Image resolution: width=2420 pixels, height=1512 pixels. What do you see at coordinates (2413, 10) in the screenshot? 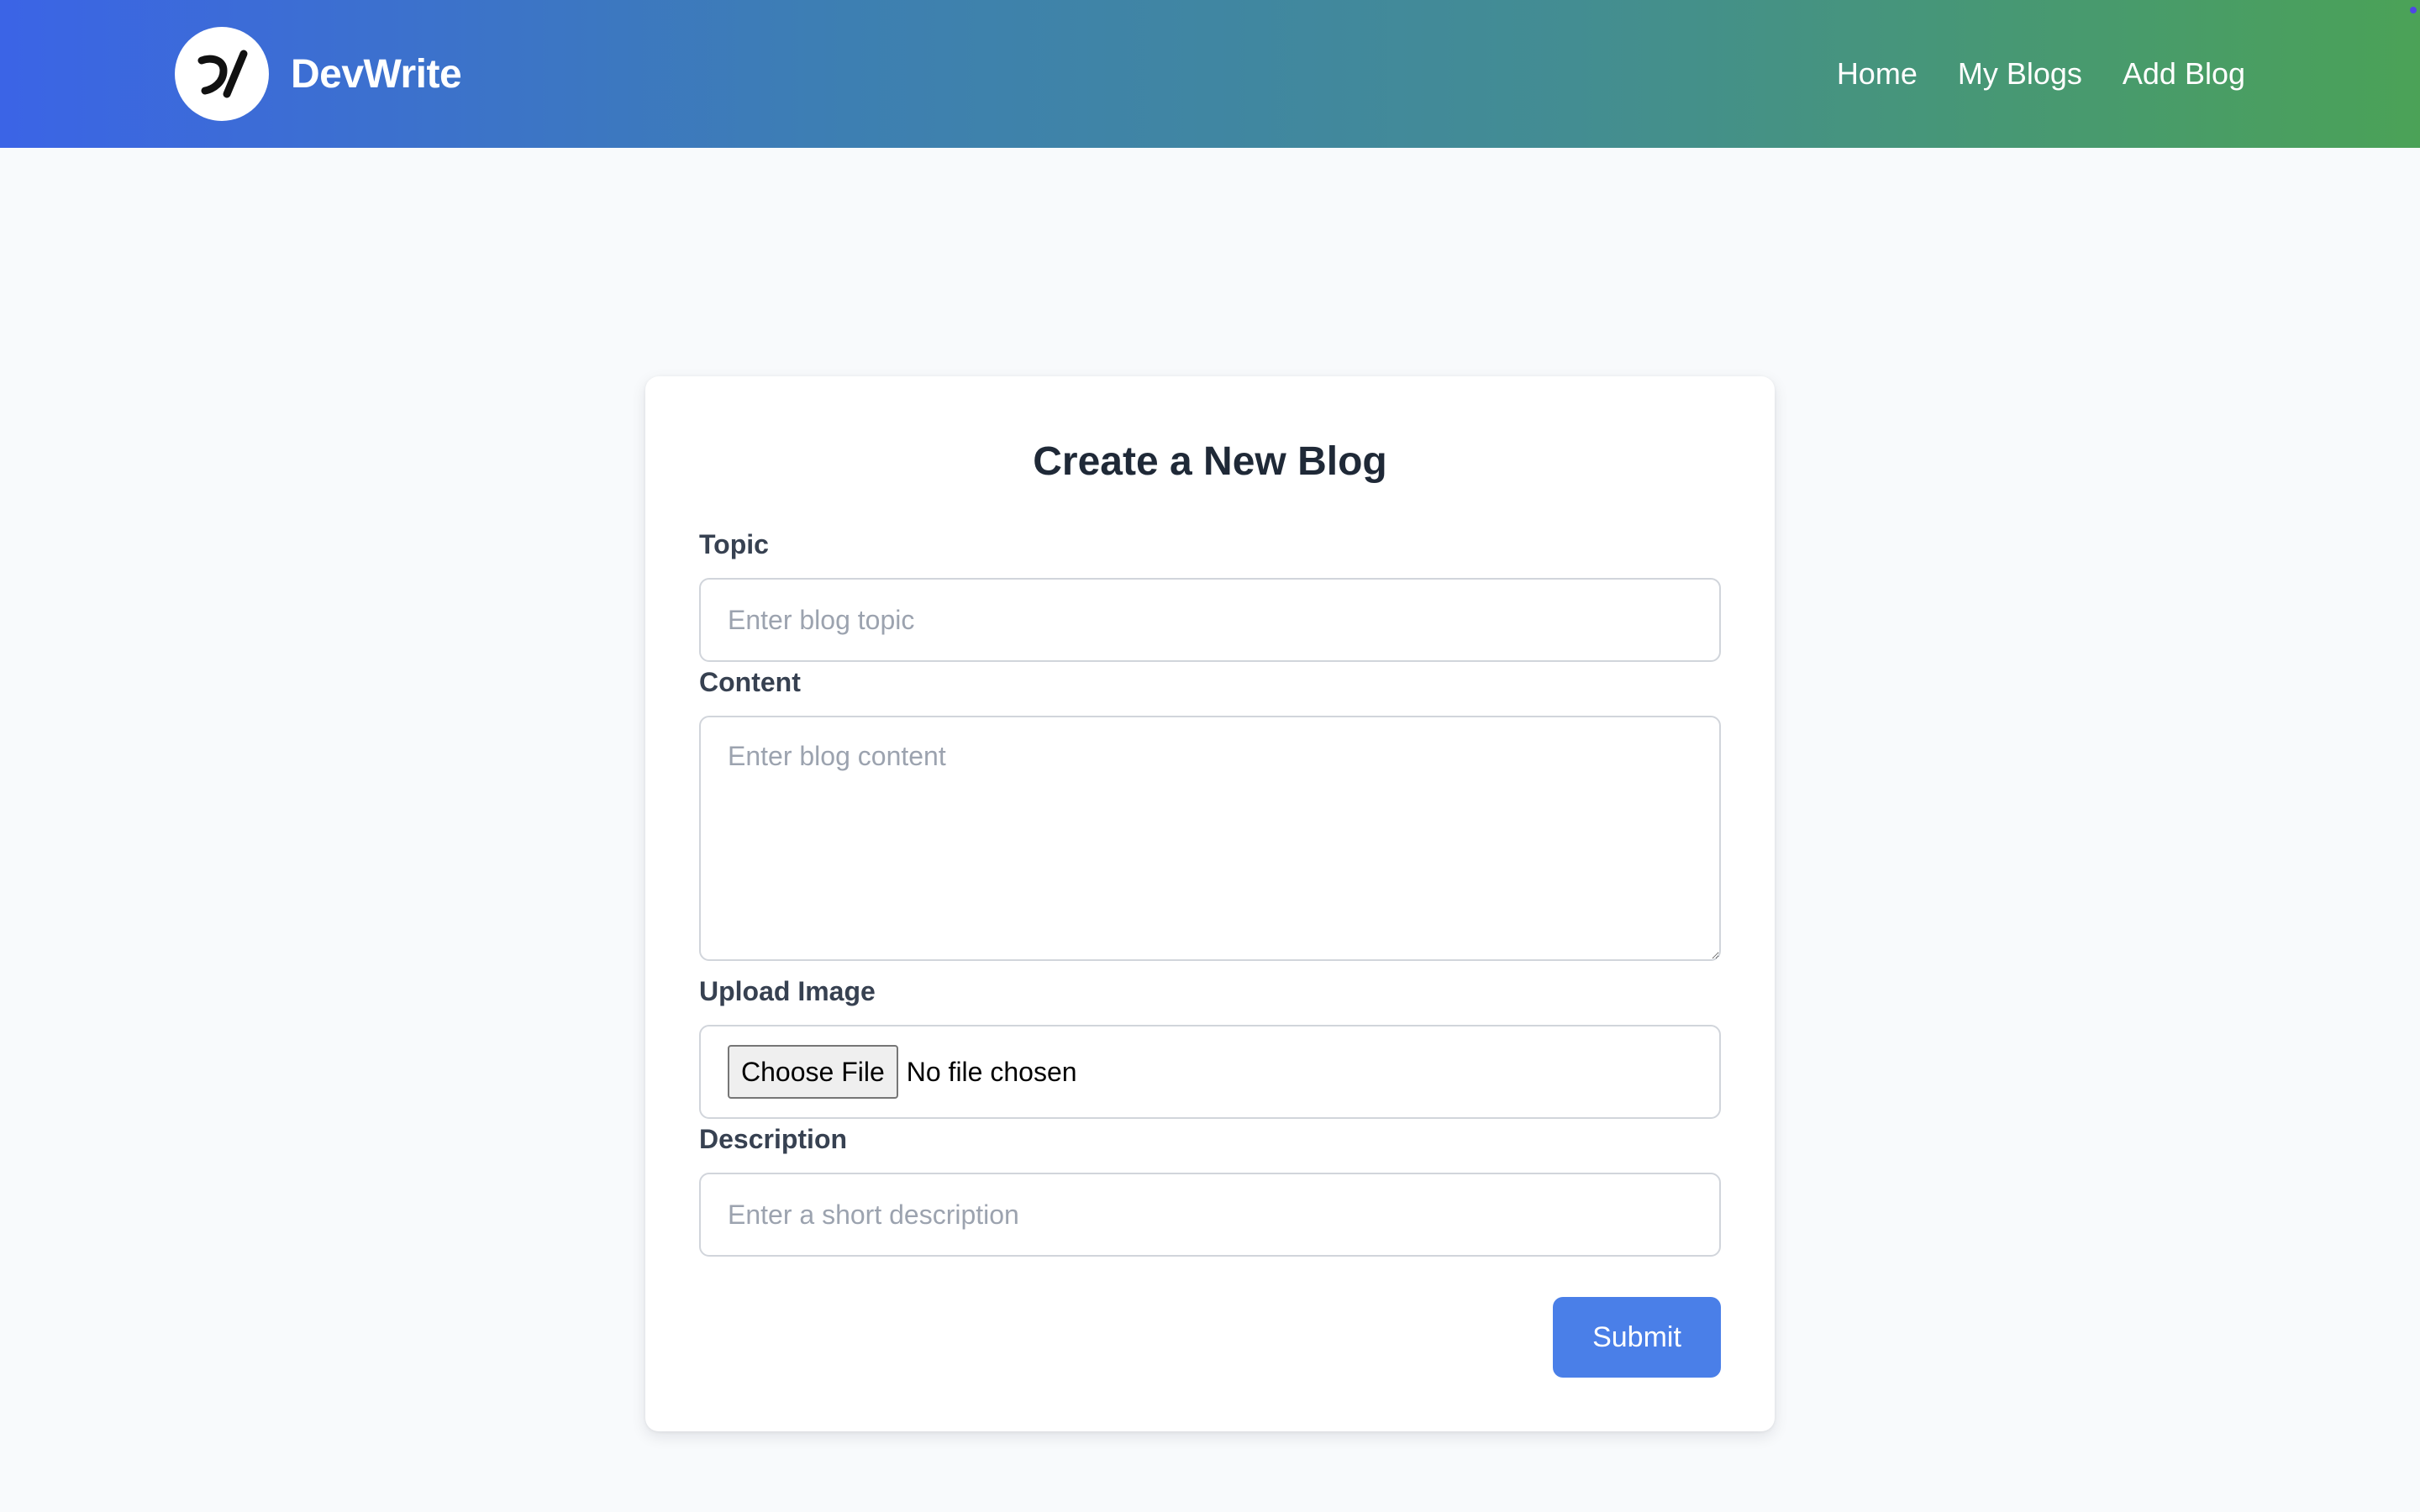
I see `corner-indicator-dot` at bounding box center [2413, 10].